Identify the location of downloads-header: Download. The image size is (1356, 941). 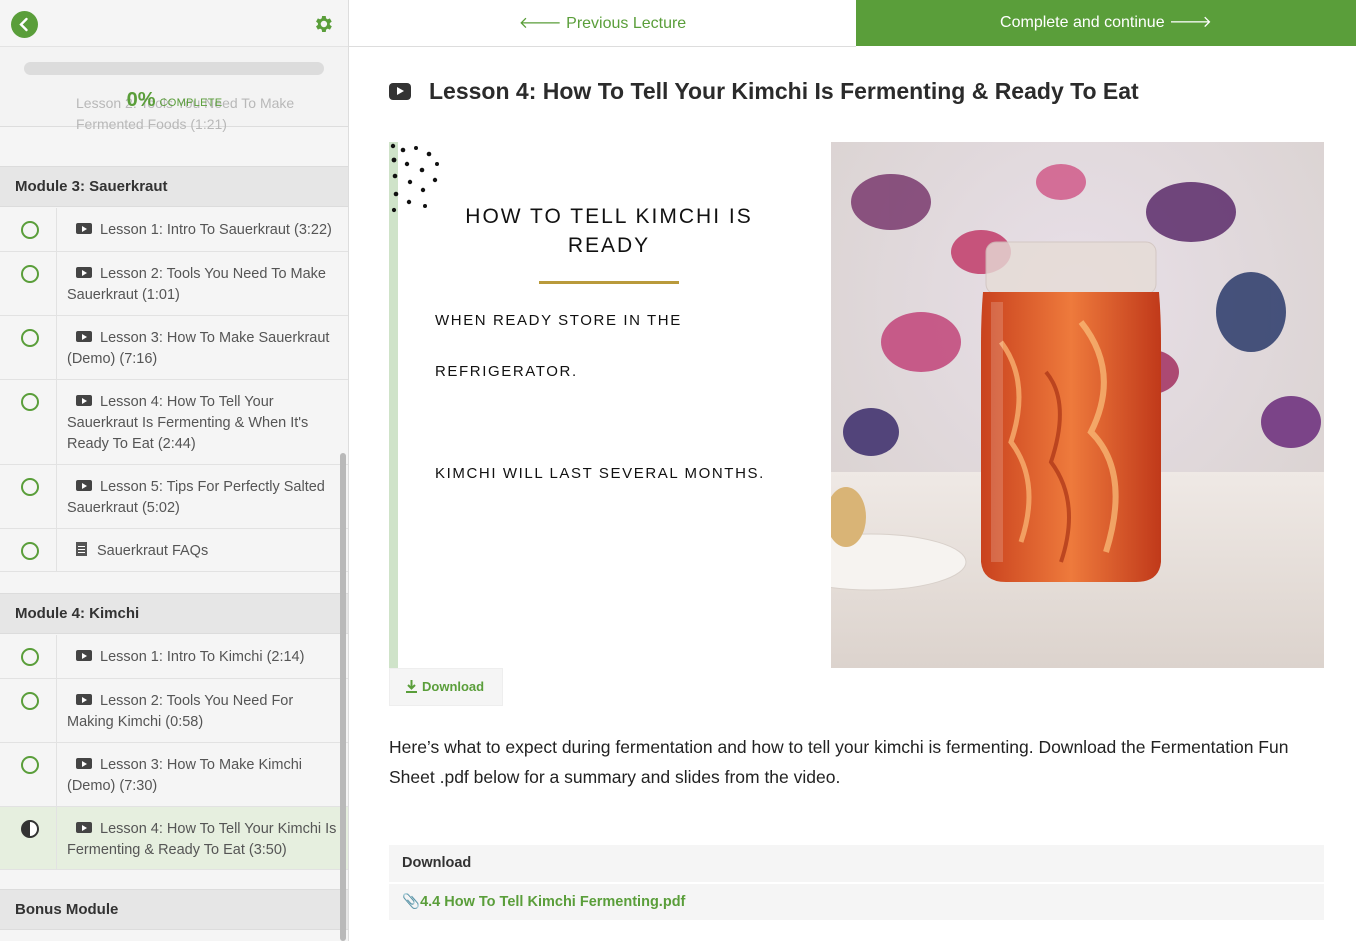
(856, 863).